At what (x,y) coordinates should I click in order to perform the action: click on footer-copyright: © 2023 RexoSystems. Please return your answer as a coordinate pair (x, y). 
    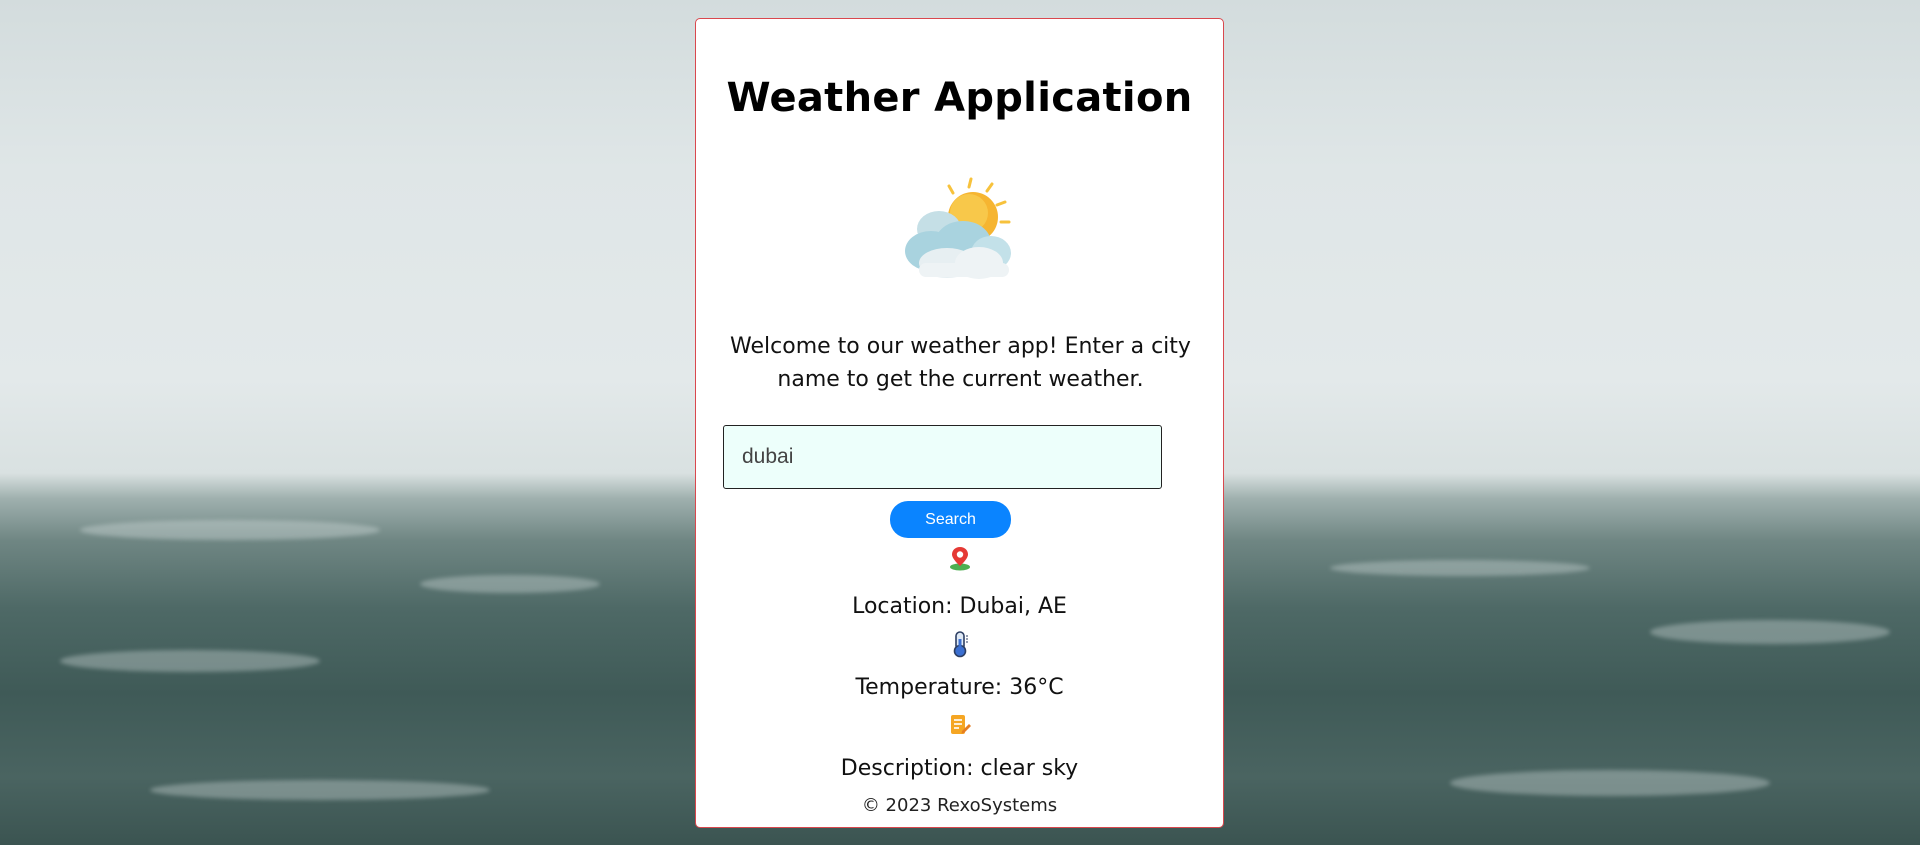
    Looking at the image, I should click on (959, 805).